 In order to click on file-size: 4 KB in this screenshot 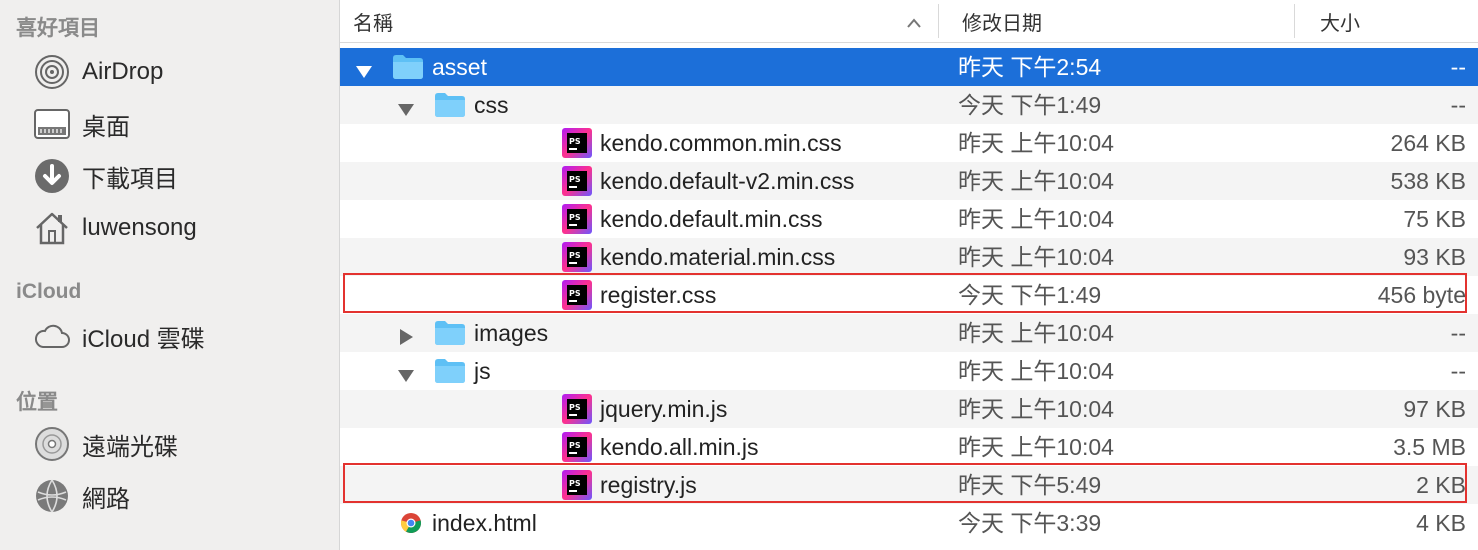, I will do `click(1441, 523)`.